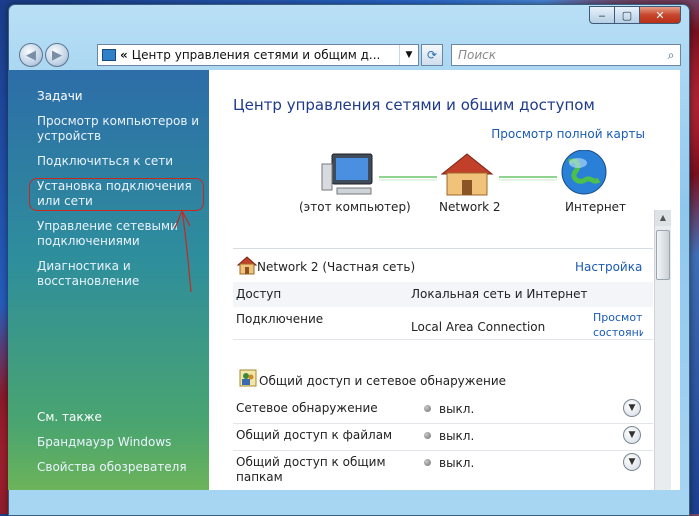  What do you see at coordinates (307, 408) in the screenshot?
I see `network-discovery-label: Сетевое обнаружение` at bounding box center [307, 408].